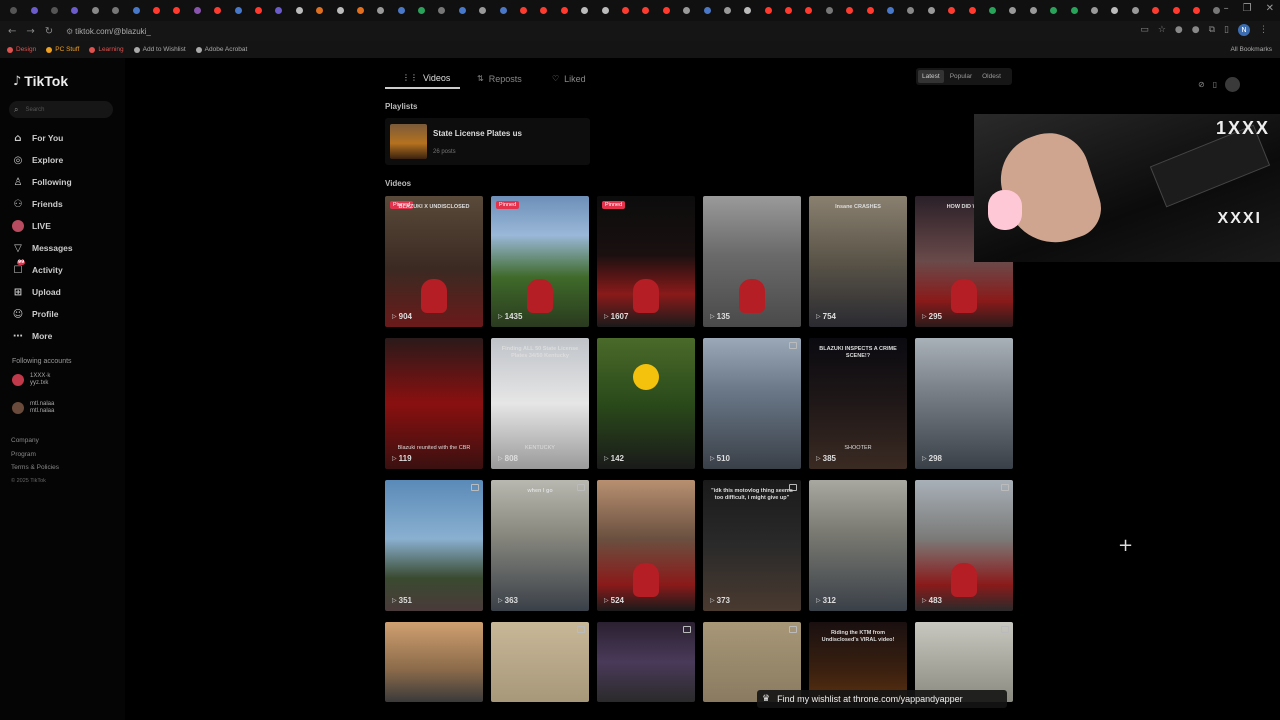  Describe the element at coordinates (30, 31) in the screenshot. I see `forward-icon: →` at that location.